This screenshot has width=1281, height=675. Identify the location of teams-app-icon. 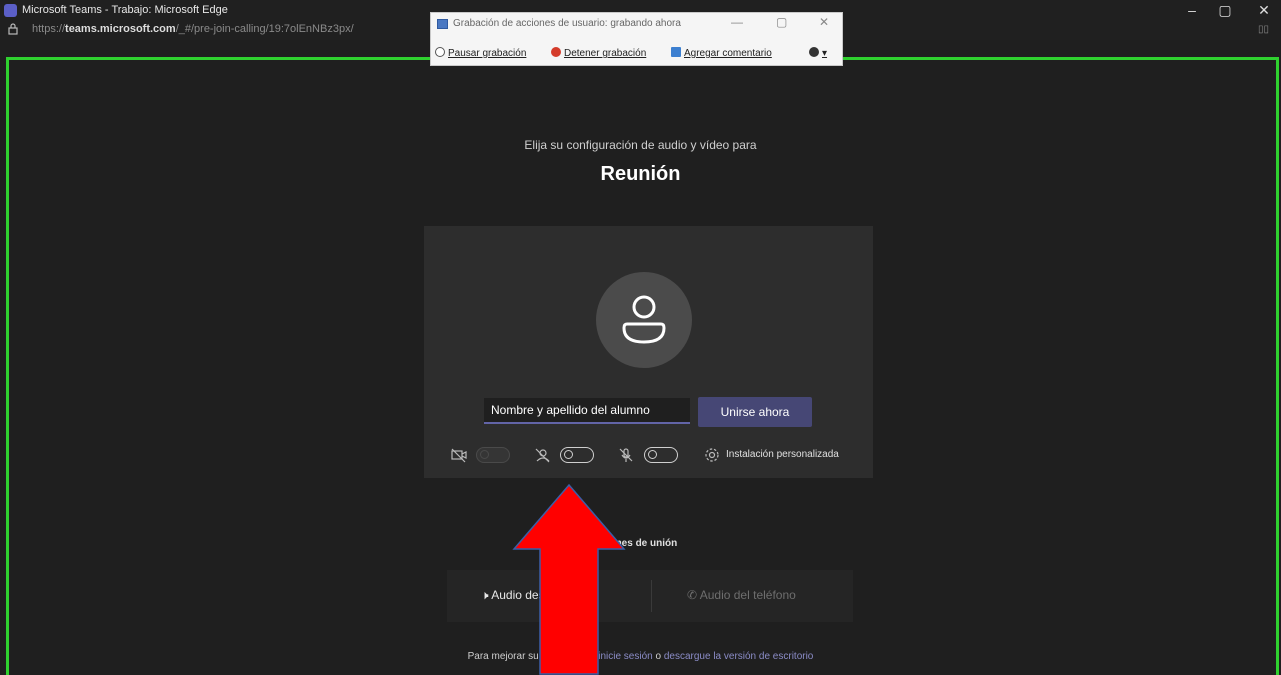
(10, 10).